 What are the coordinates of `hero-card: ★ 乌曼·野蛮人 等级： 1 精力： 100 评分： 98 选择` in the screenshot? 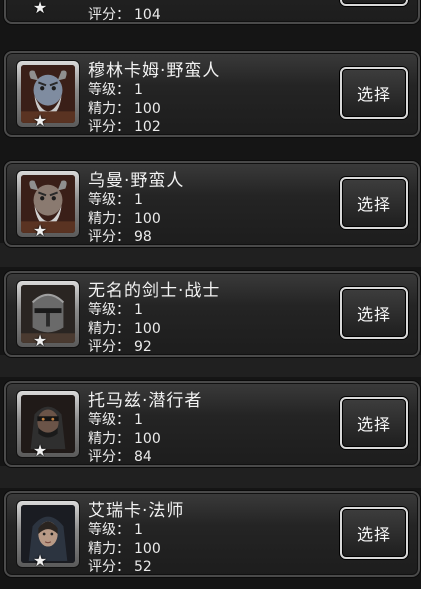 It's located at (212, 204).